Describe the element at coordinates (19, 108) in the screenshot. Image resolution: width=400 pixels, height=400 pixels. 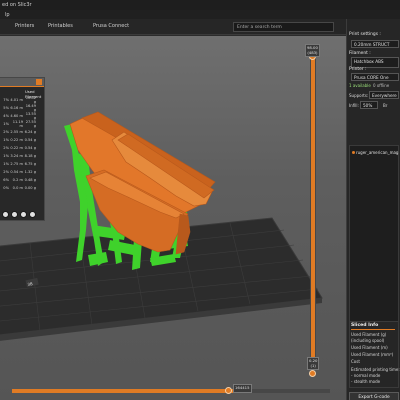
I see `legend-row: 5% 6.16 m 16.49 g` at that location.